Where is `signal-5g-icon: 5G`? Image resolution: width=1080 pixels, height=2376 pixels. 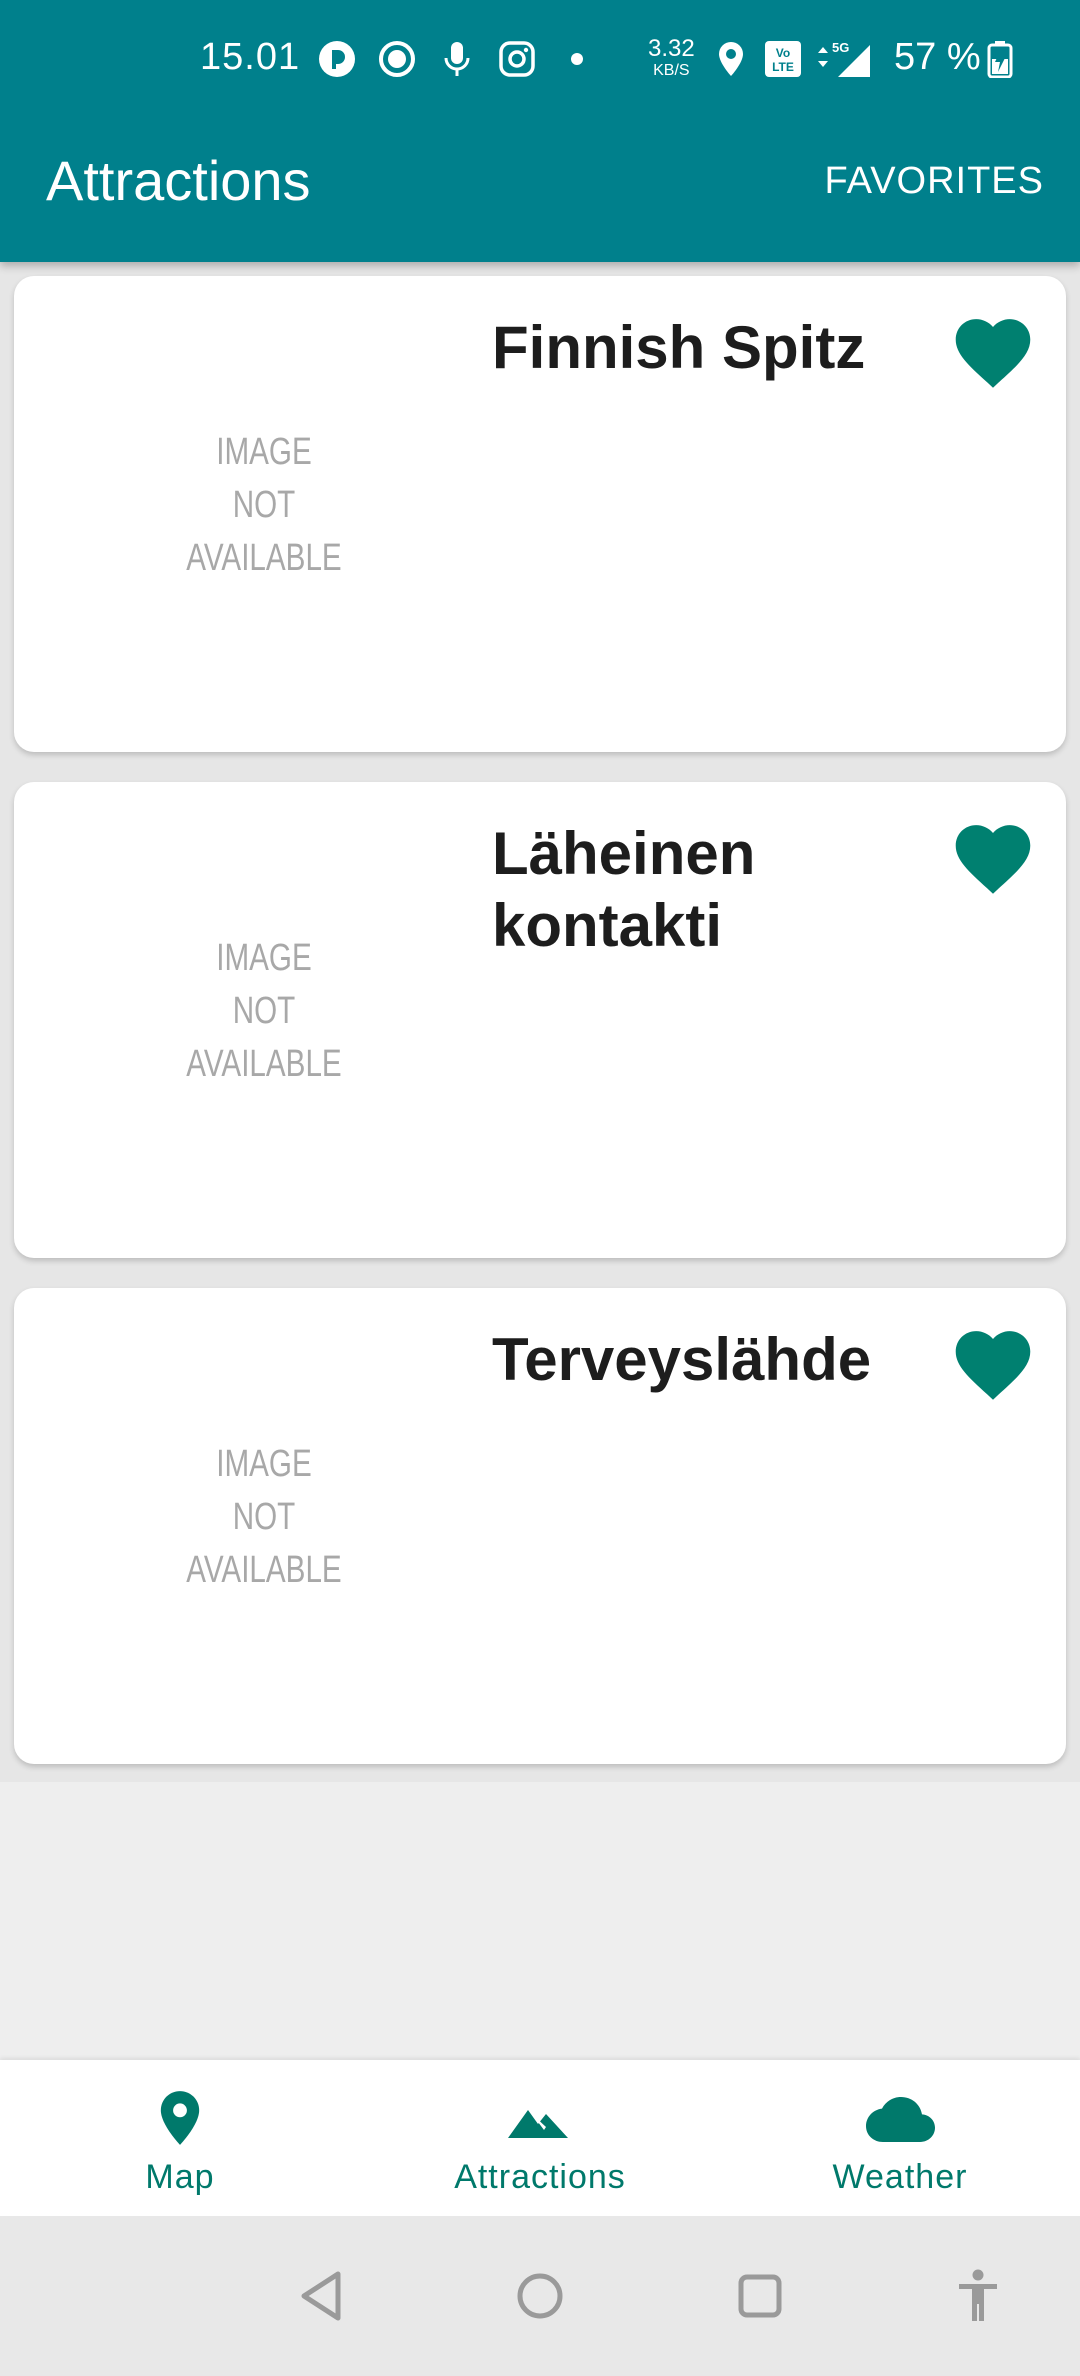 signal-5g-icon: 5G is located at coordinates (844, 59).